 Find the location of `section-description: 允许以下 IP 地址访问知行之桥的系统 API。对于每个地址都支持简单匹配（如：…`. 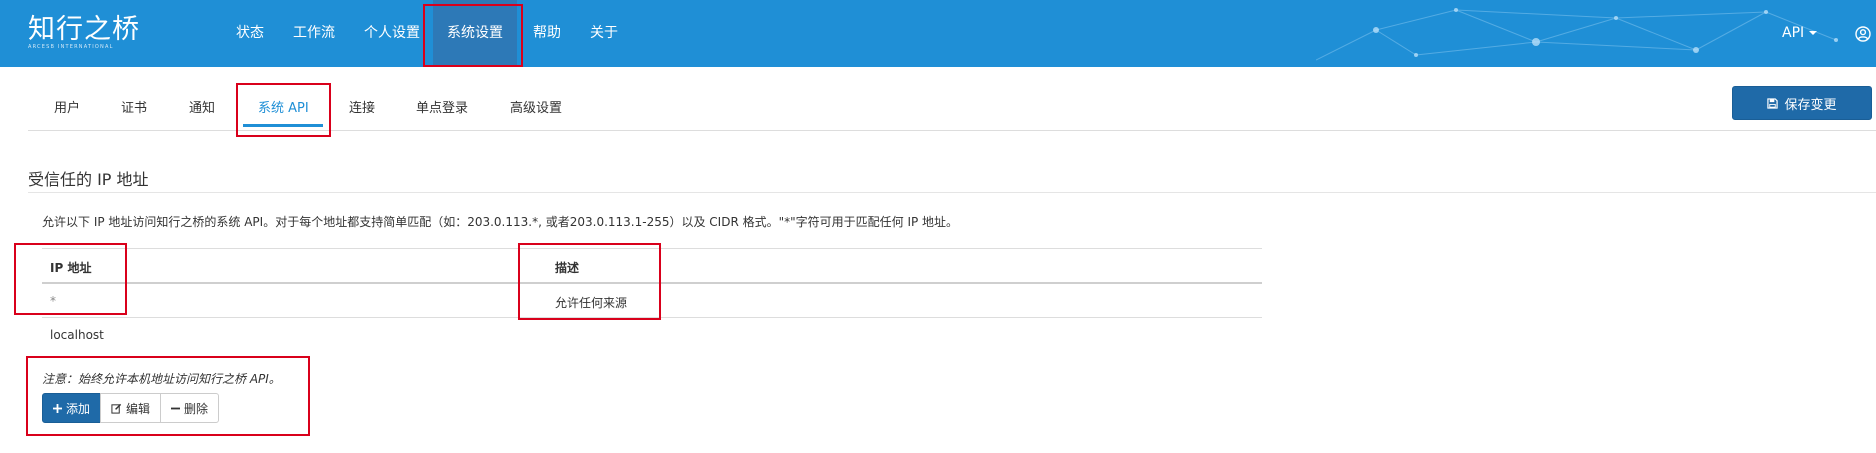

section-description: 允许以下 IP 地址访问知行之桥的系统 API。对于每个地址都支持简单匹配（如：… is located at coordinates (500, 222).